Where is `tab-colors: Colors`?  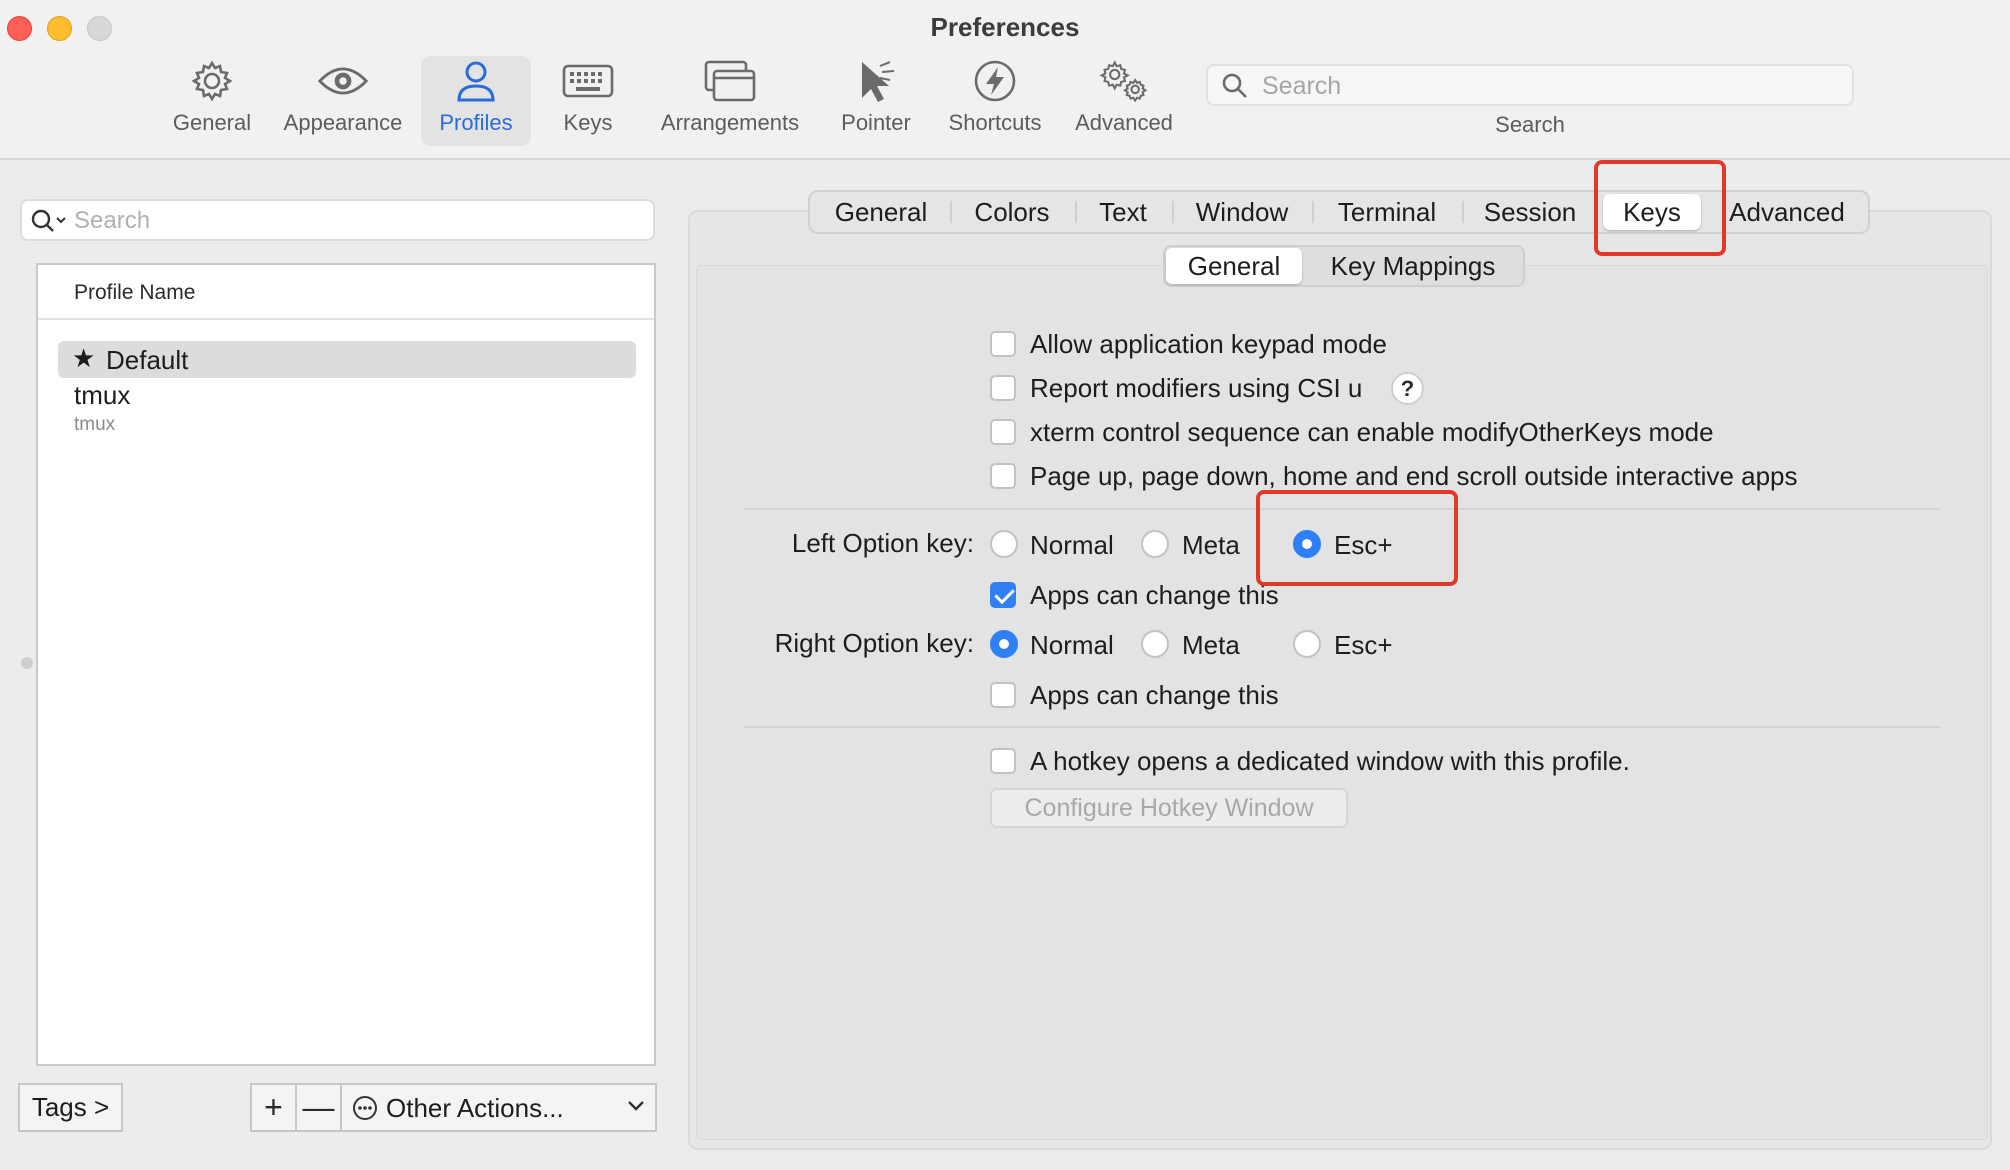 tab-colors: Colors is located at coordinates (1012, 212).